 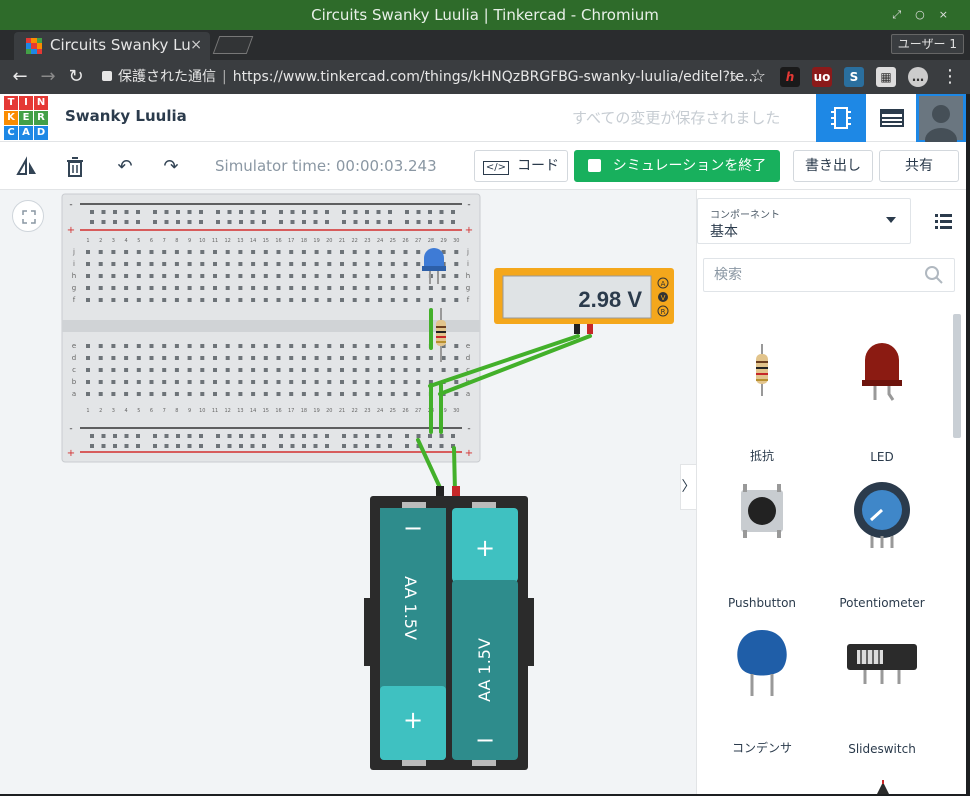 What do you see at coordinates (76, 77) in the screenshot?
I see `reload-icon: ↻` at bounding box center [76, 77].